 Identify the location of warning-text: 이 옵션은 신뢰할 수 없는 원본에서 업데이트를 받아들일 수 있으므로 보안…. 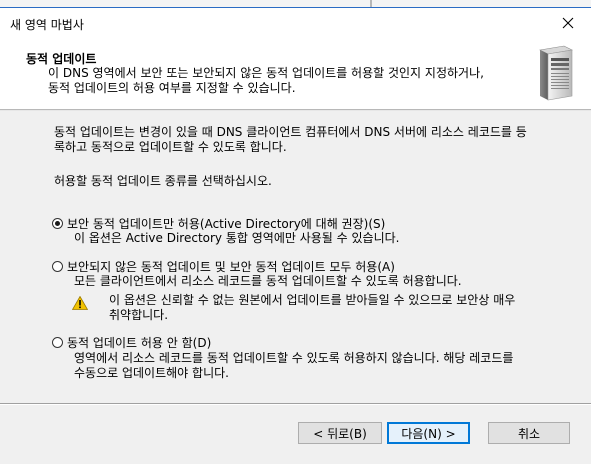
(339, 308).